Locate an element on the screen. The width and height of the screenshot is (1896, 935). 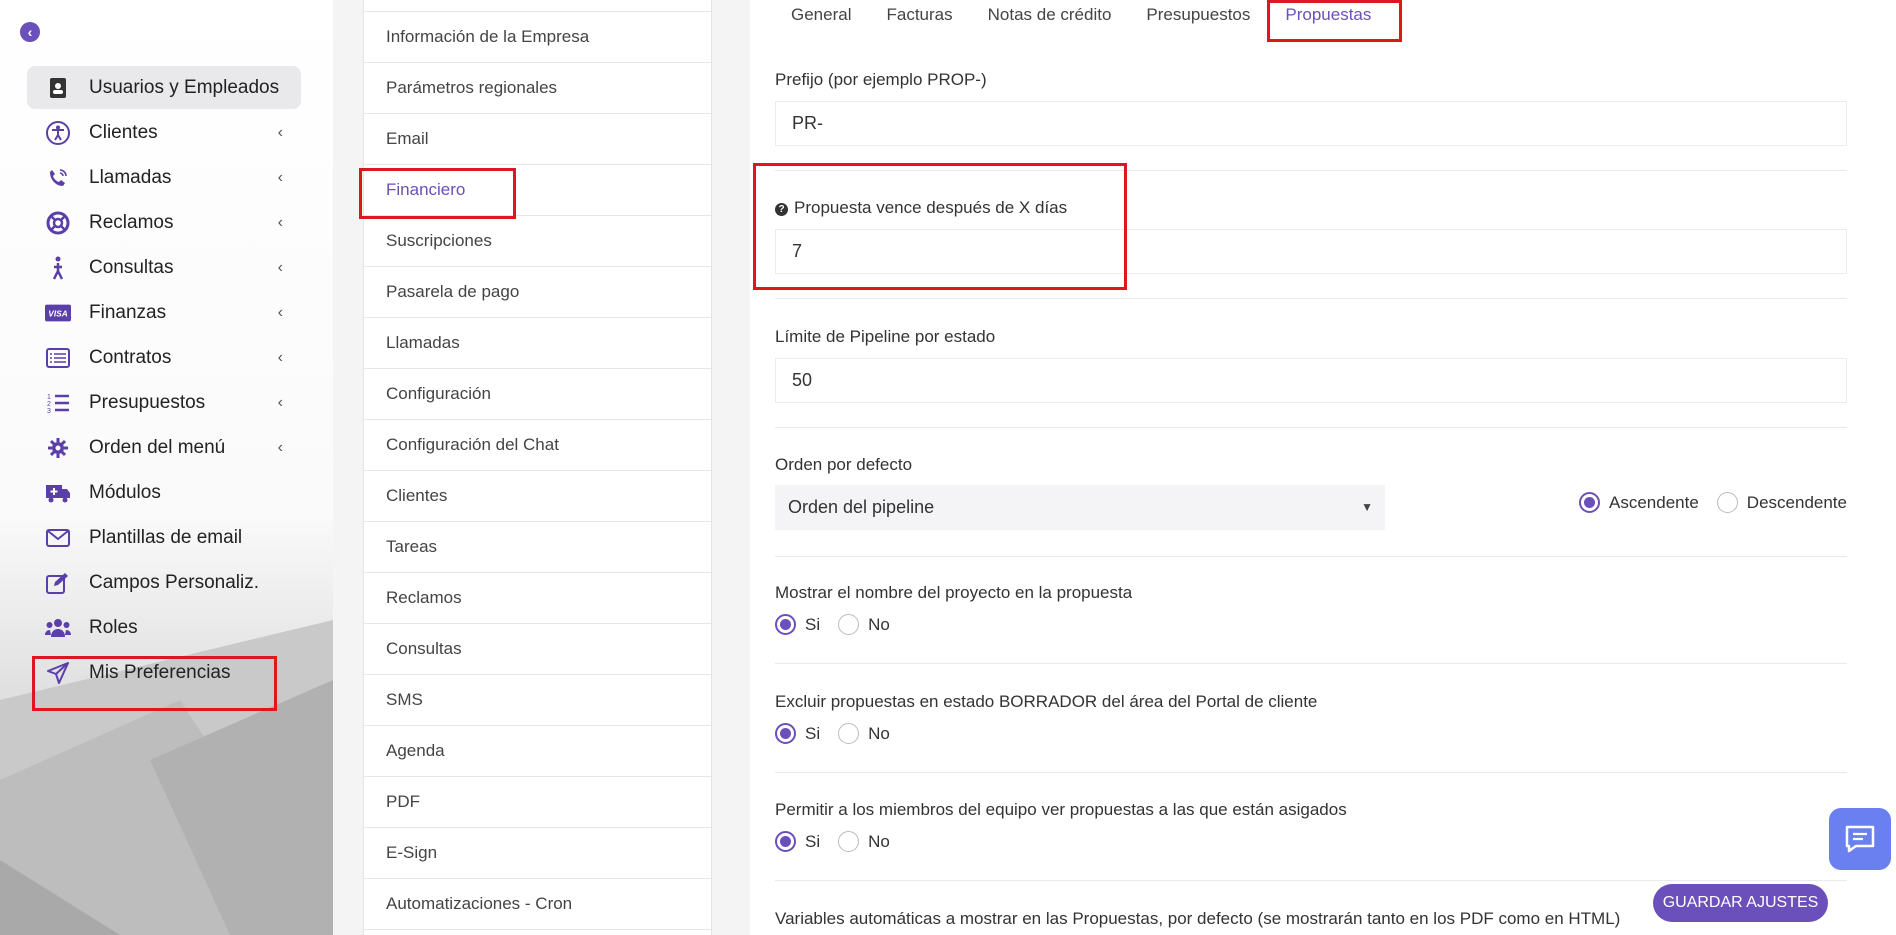
menu-item-reclamos: Reclamos is located at coordinates (537, 598).